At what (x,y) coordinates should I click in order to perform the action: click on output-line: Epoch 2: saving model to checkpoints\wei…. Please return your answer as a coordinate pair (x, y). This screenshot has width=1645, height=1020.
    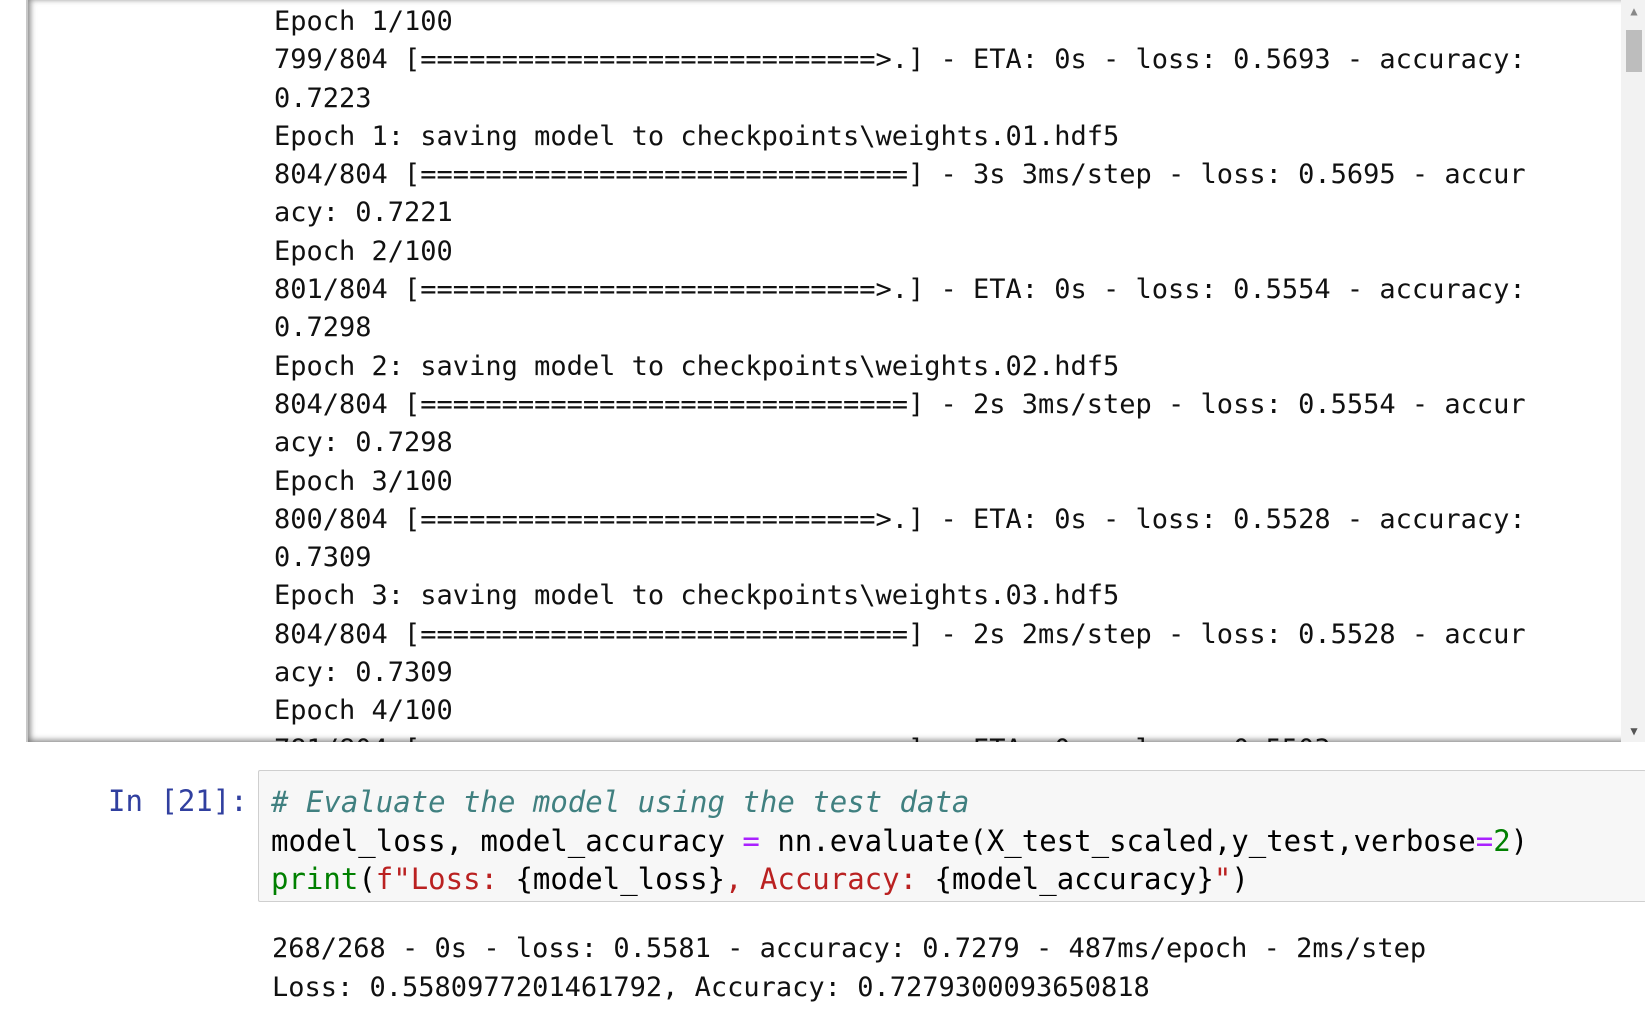
    Looking at the image, I should click on (697, 366).